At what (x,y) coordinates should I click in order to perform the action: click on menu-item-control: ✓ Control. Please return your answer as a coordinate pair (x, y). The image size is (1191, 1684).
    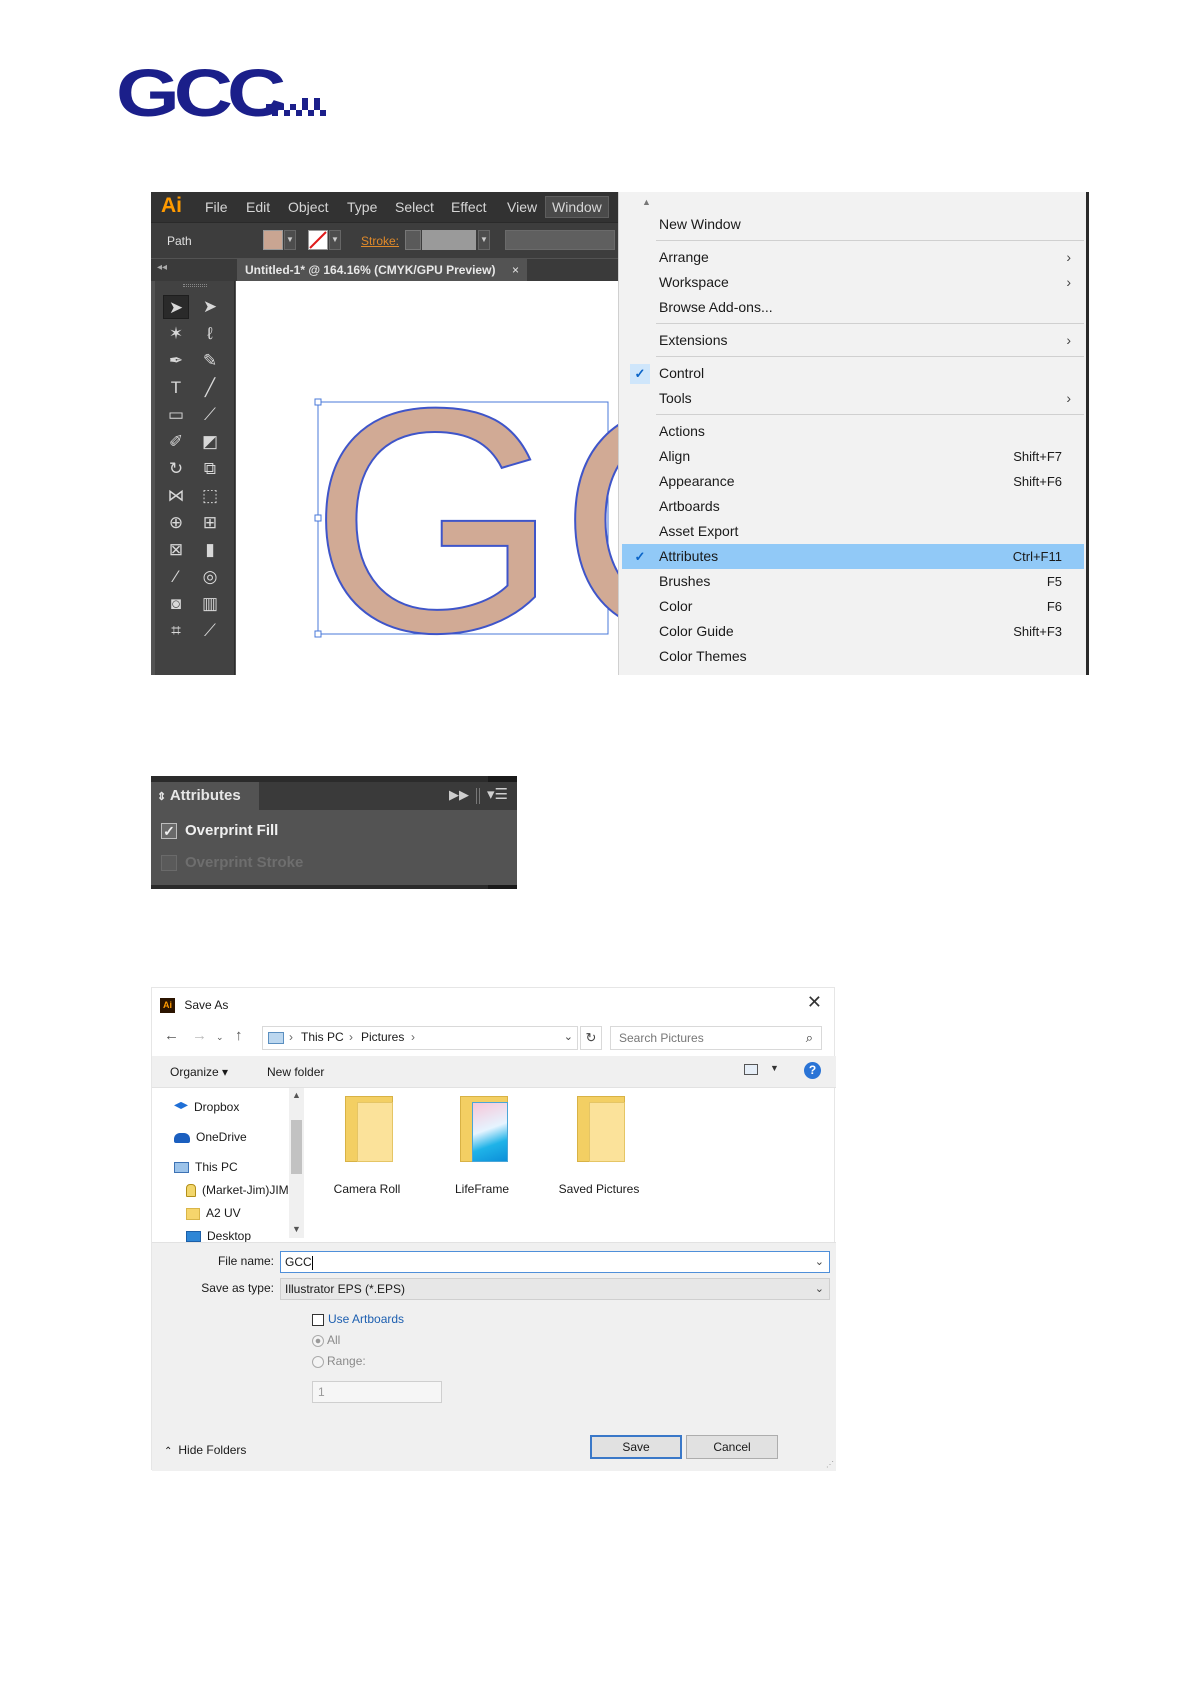
    Looking at the image, I should click on (853, 373).